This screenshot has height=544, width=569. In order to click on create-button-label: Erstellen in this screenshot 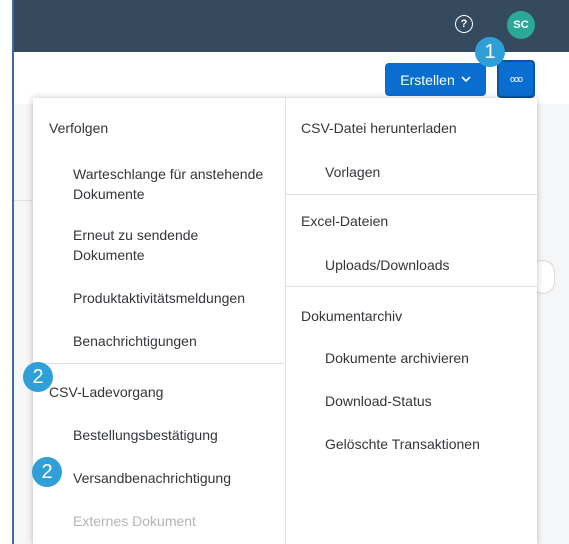, I will do `click(427, 79)`.